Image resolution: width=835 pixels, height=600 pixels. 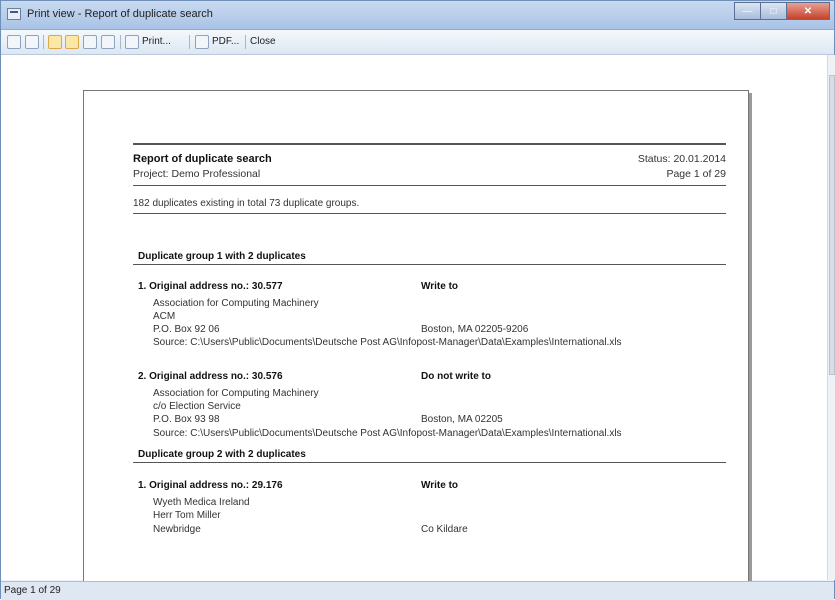 I want to click on report-title: Report of duplicate search, so click(x=202, y=159).